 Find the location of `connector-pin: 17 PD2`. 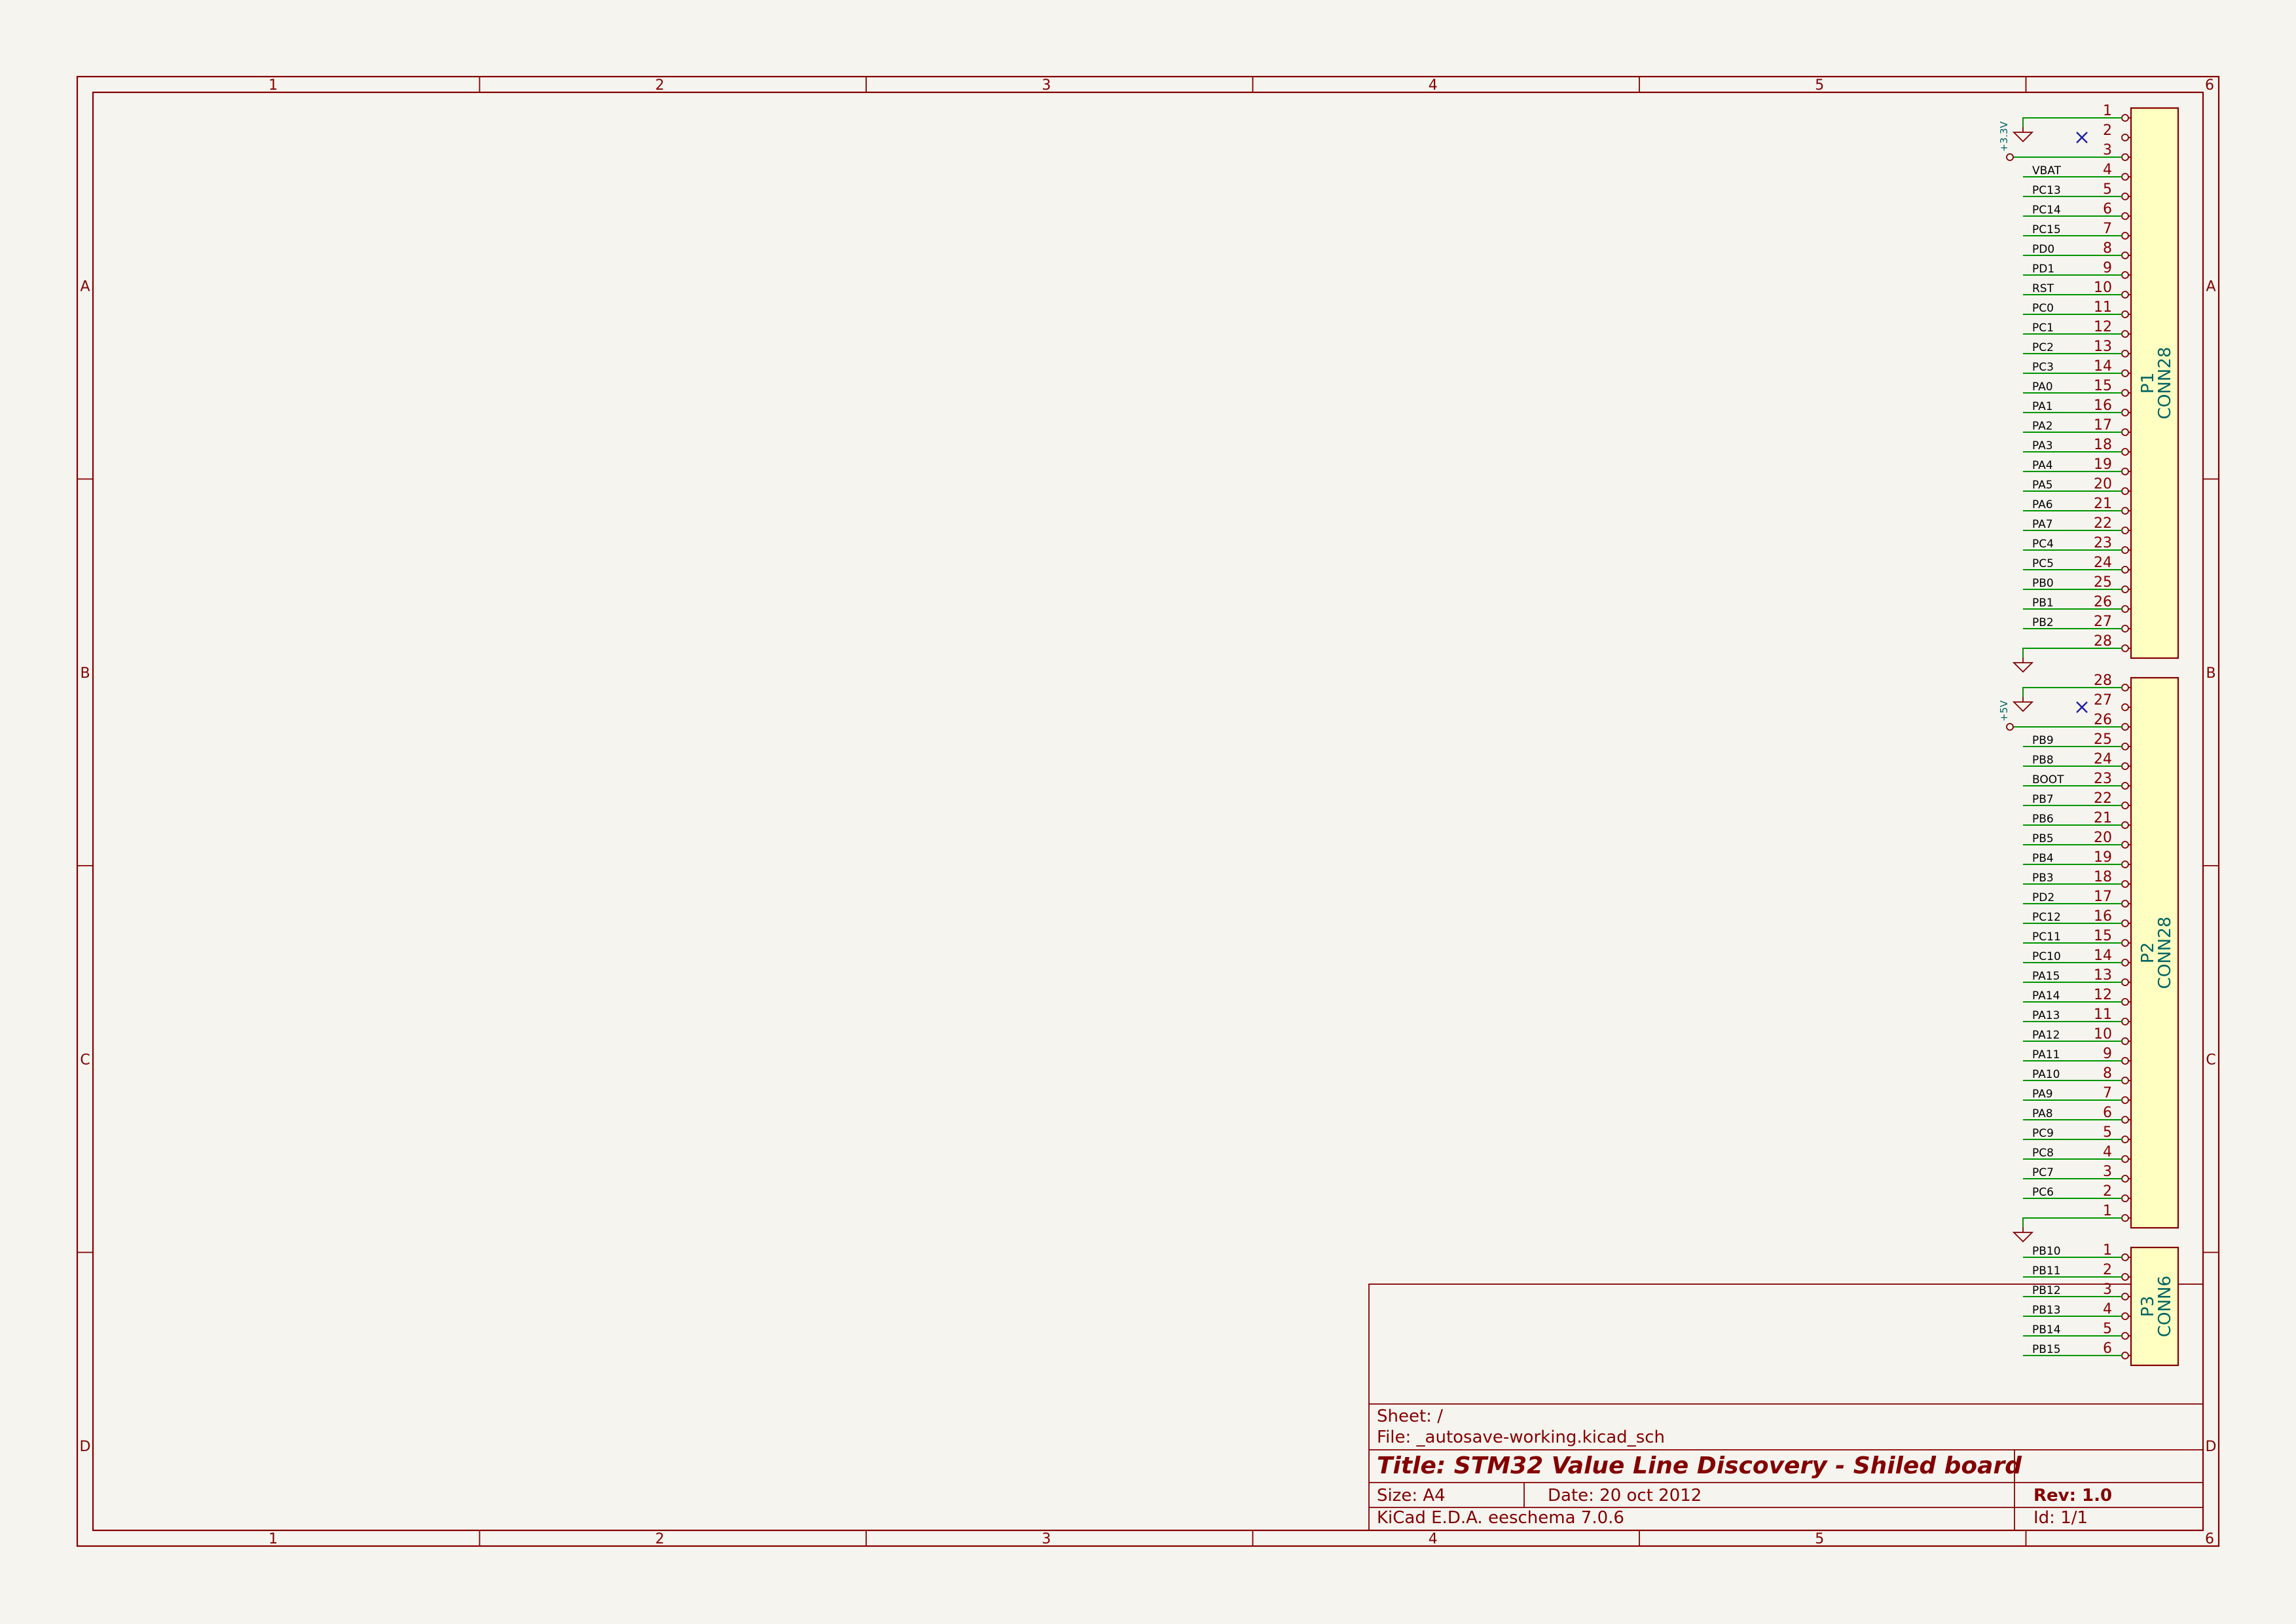

connector-pin: 17 PD2 is located at coordinates (2077, 898).